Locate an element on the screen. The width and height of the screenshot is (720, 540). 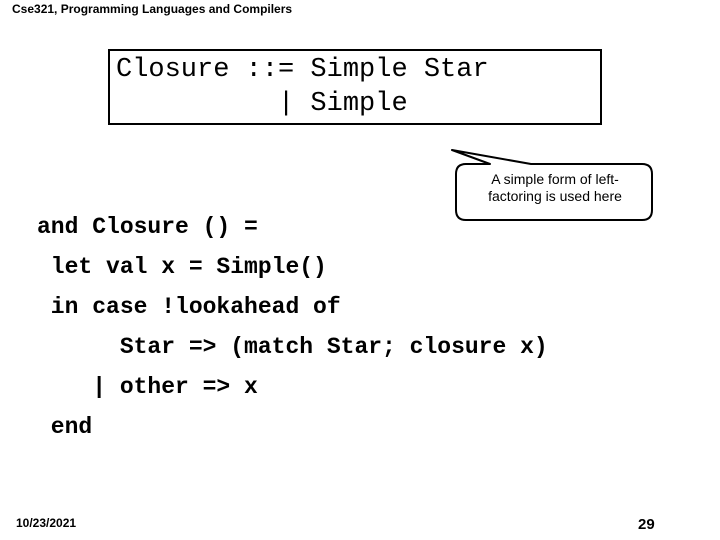
code-line: | other => x is located at coordinates (147, 387).